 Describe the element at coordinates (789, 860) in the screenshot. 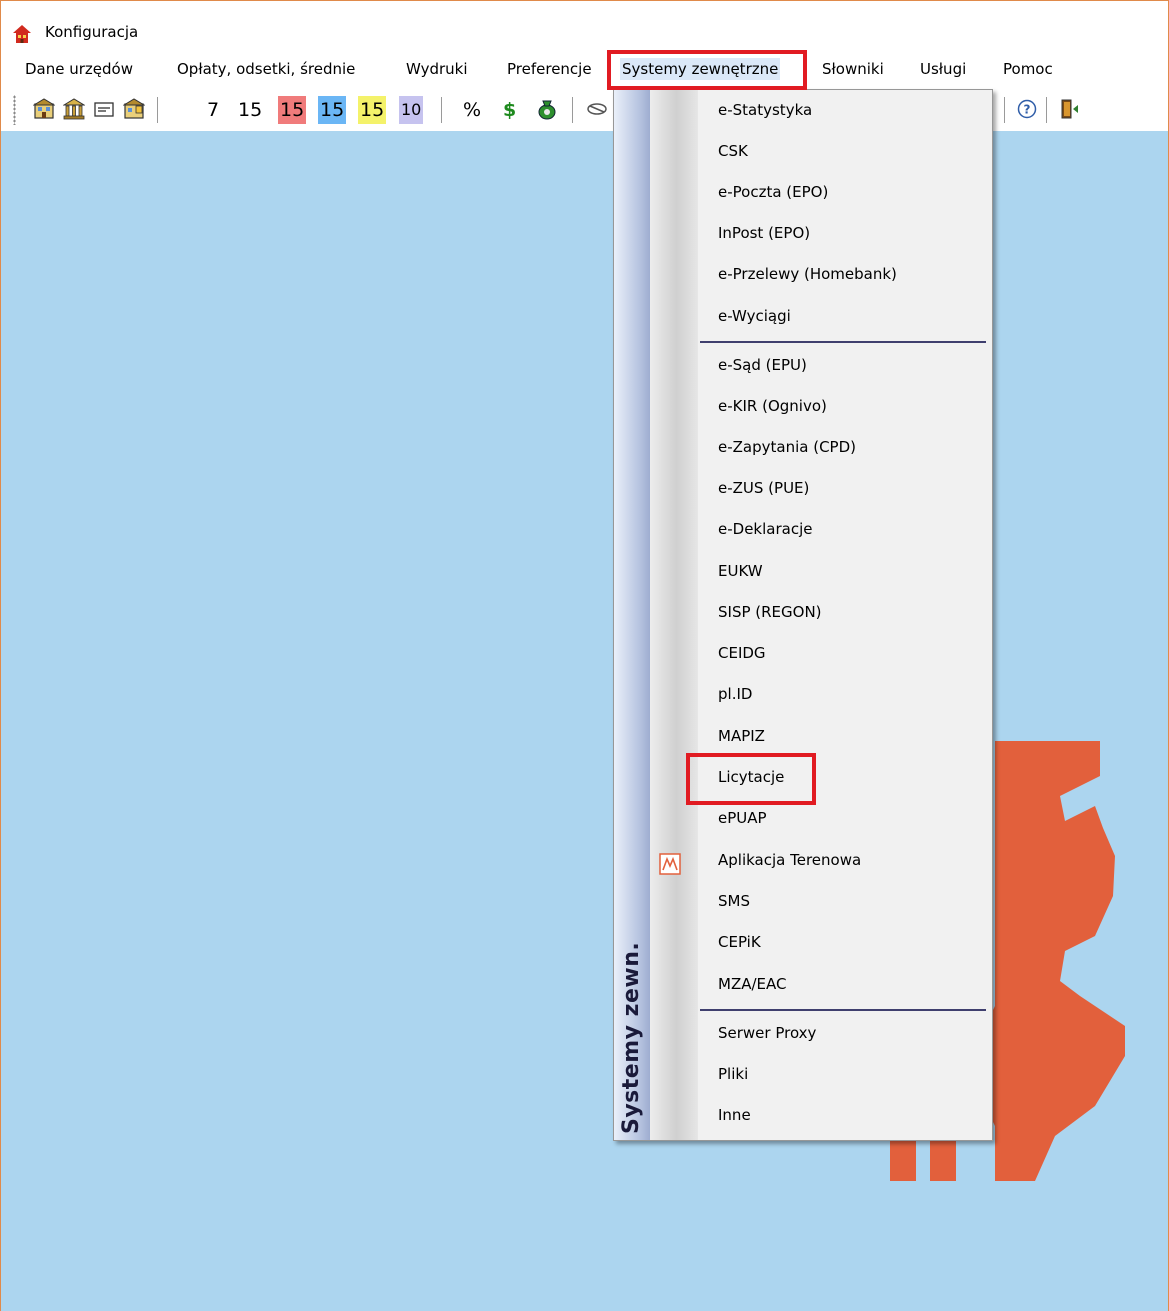

I see `menu-item-aplikacja-terenowa: Aplikacja Terenowa` at that location.